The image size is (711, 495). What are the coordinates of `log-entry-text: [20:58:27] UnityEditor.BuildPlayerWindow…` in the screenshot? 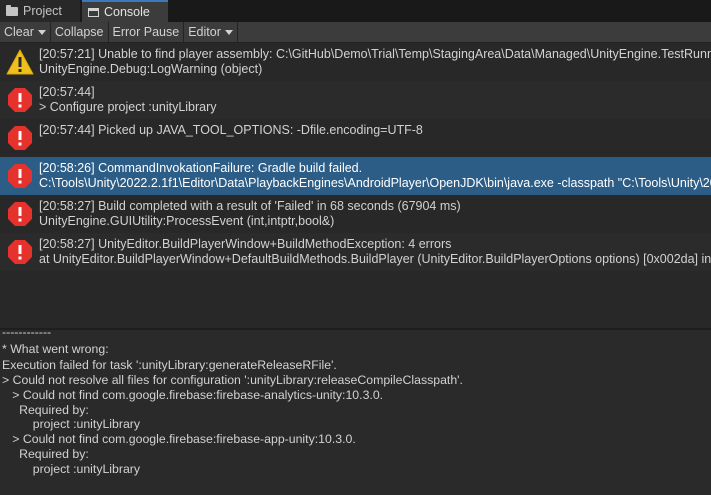 It's located at (375, 252).